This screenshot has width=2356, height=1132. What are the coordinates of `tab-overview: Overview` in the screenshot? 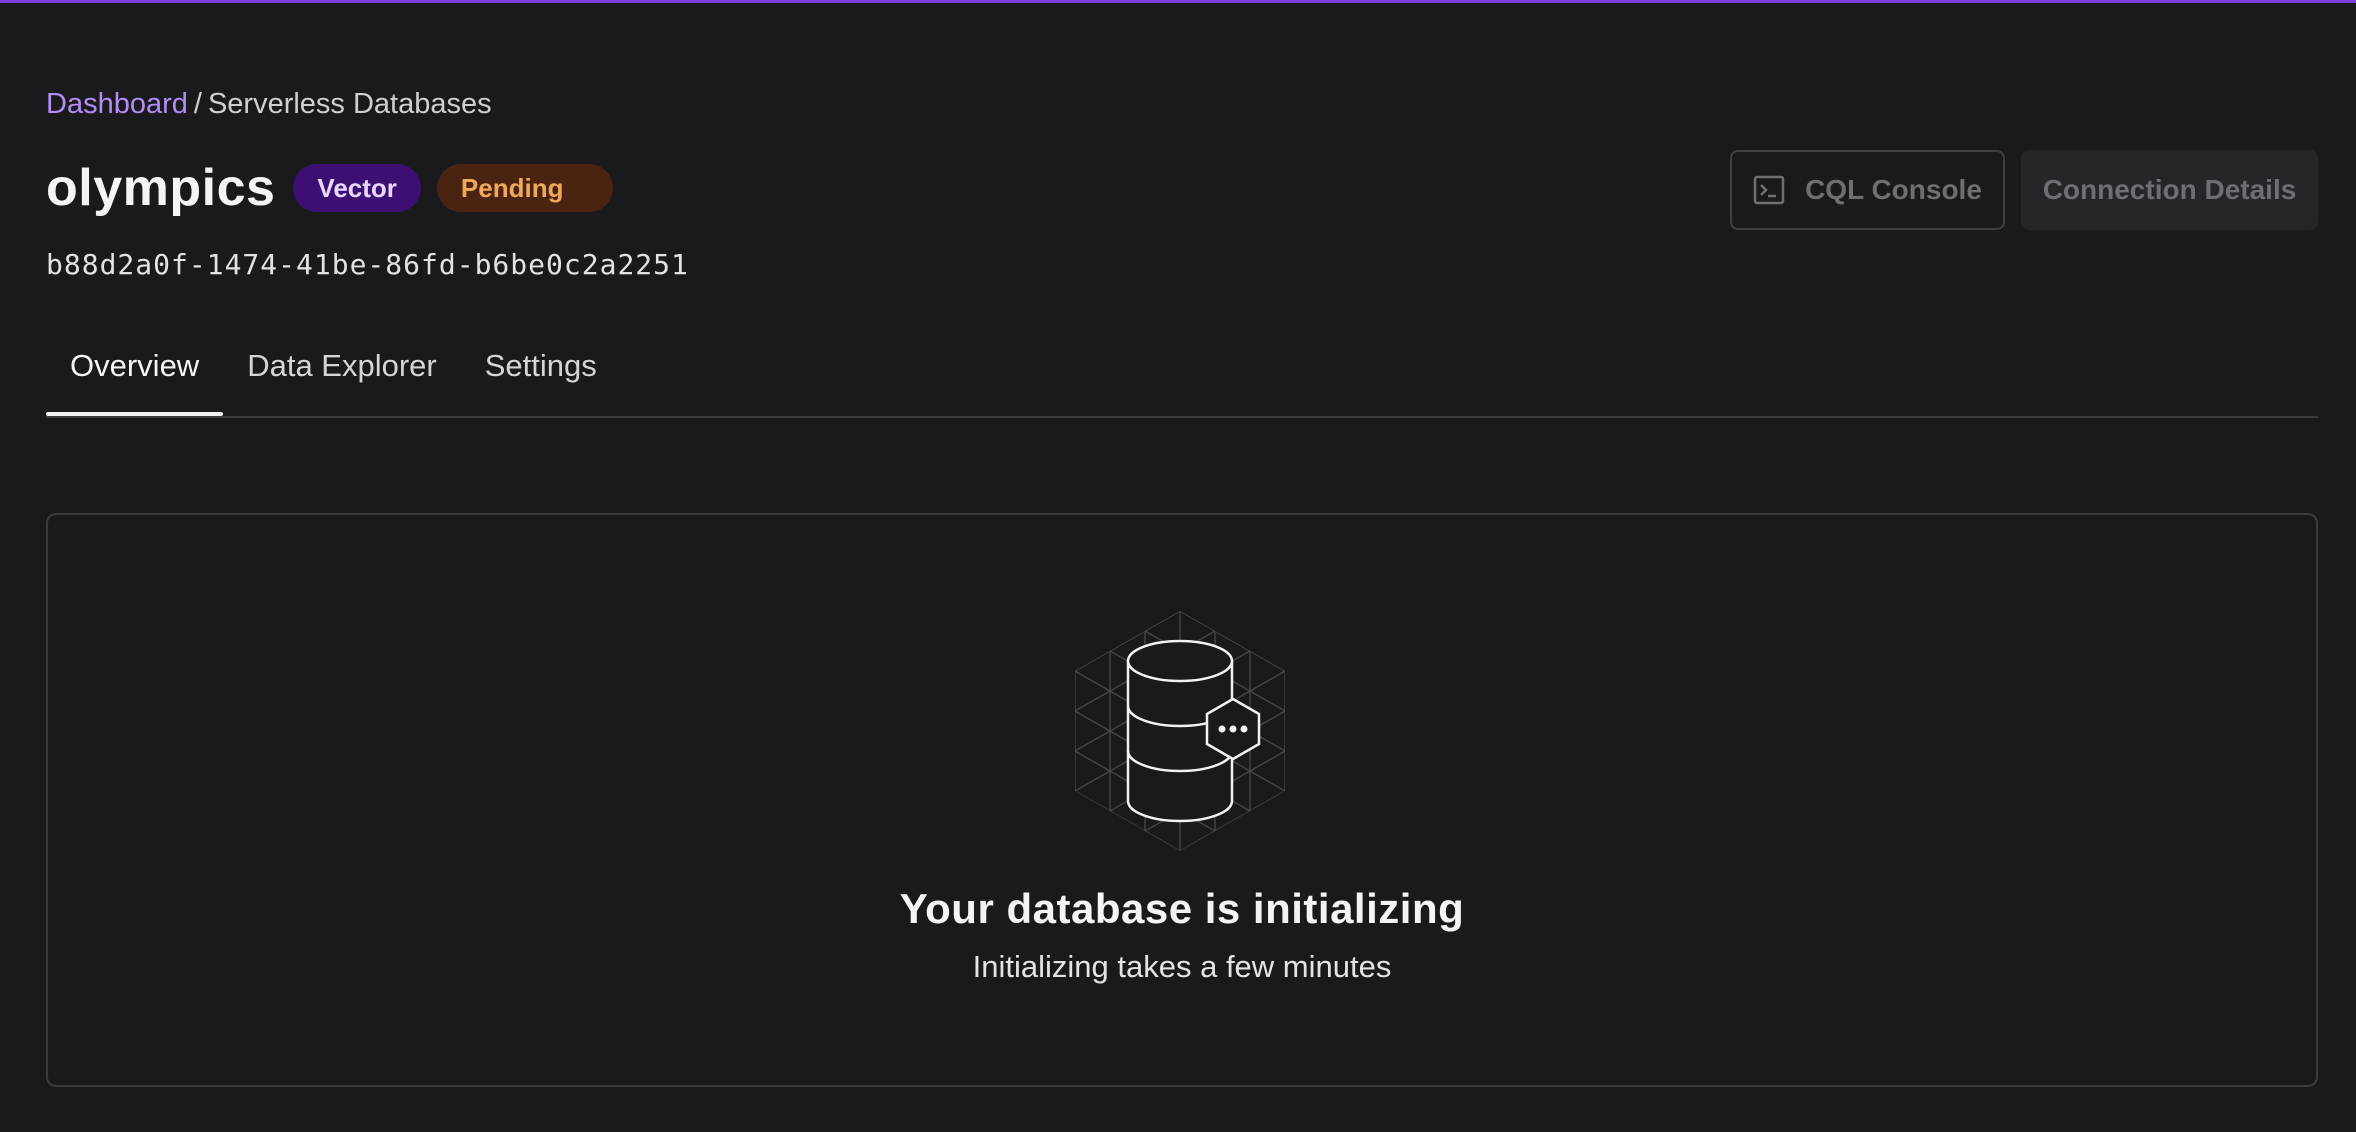 It's located at (135, 376).